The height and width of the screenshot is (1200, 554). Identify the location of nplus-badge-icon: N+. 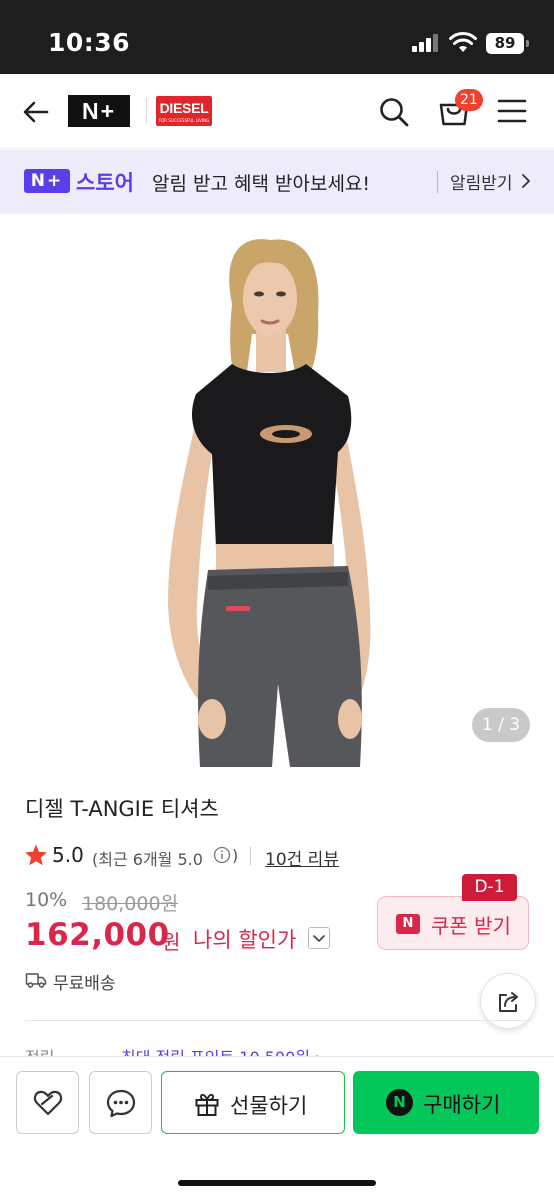
(47, 181).